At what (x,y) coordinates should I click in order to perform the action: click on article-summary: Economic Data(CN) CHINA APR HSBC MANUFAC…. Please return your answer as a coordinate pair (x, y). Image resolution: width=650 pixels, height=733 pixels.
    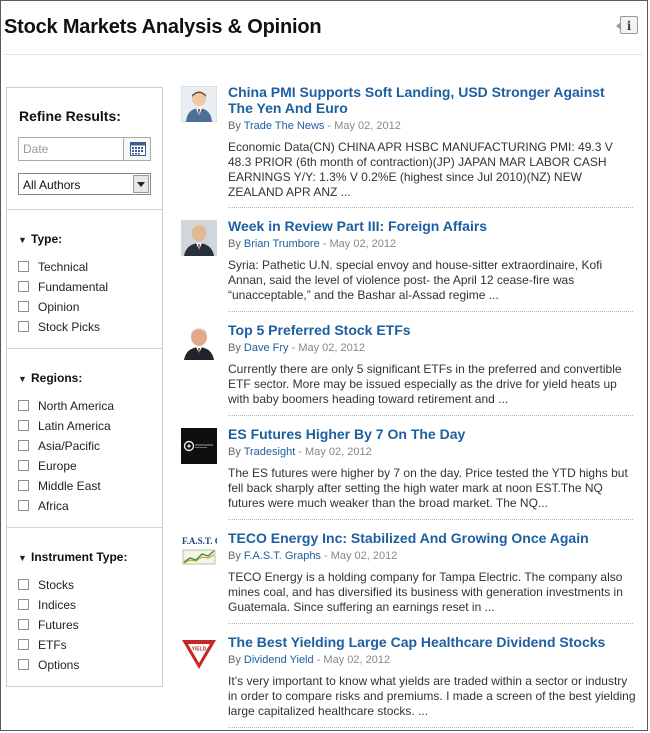
    Looking at the image, I should click on (420, 169).